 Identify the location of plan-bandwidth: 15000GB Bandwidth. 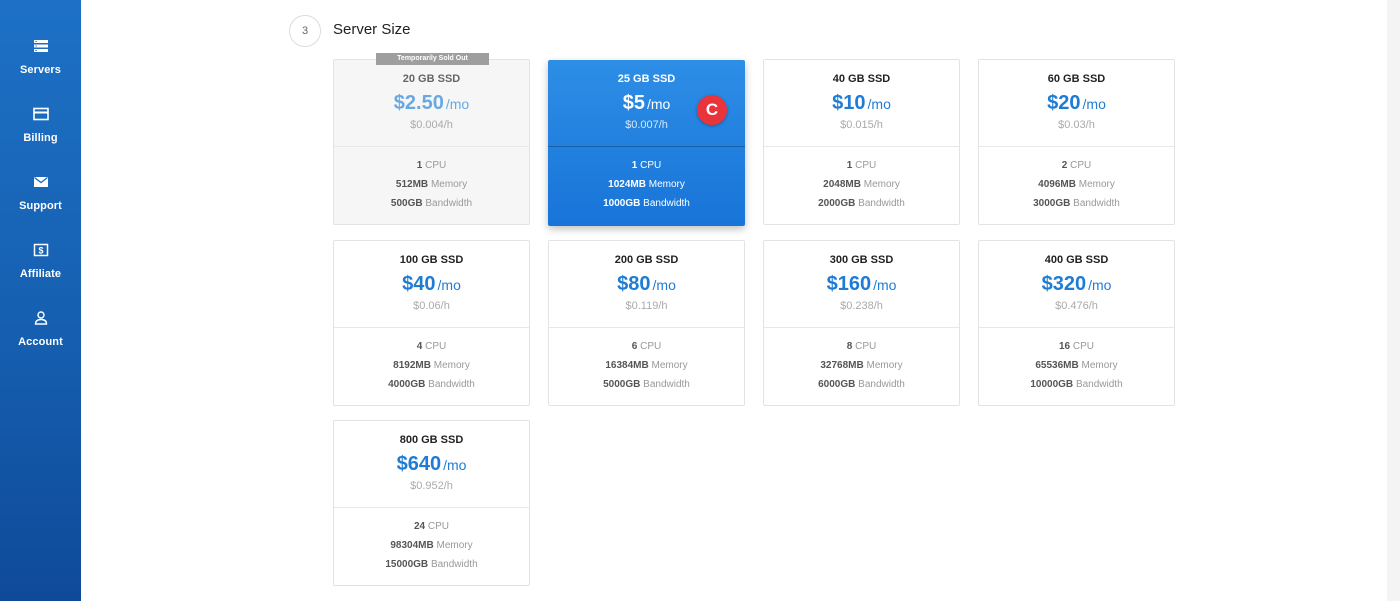
(431, 564).